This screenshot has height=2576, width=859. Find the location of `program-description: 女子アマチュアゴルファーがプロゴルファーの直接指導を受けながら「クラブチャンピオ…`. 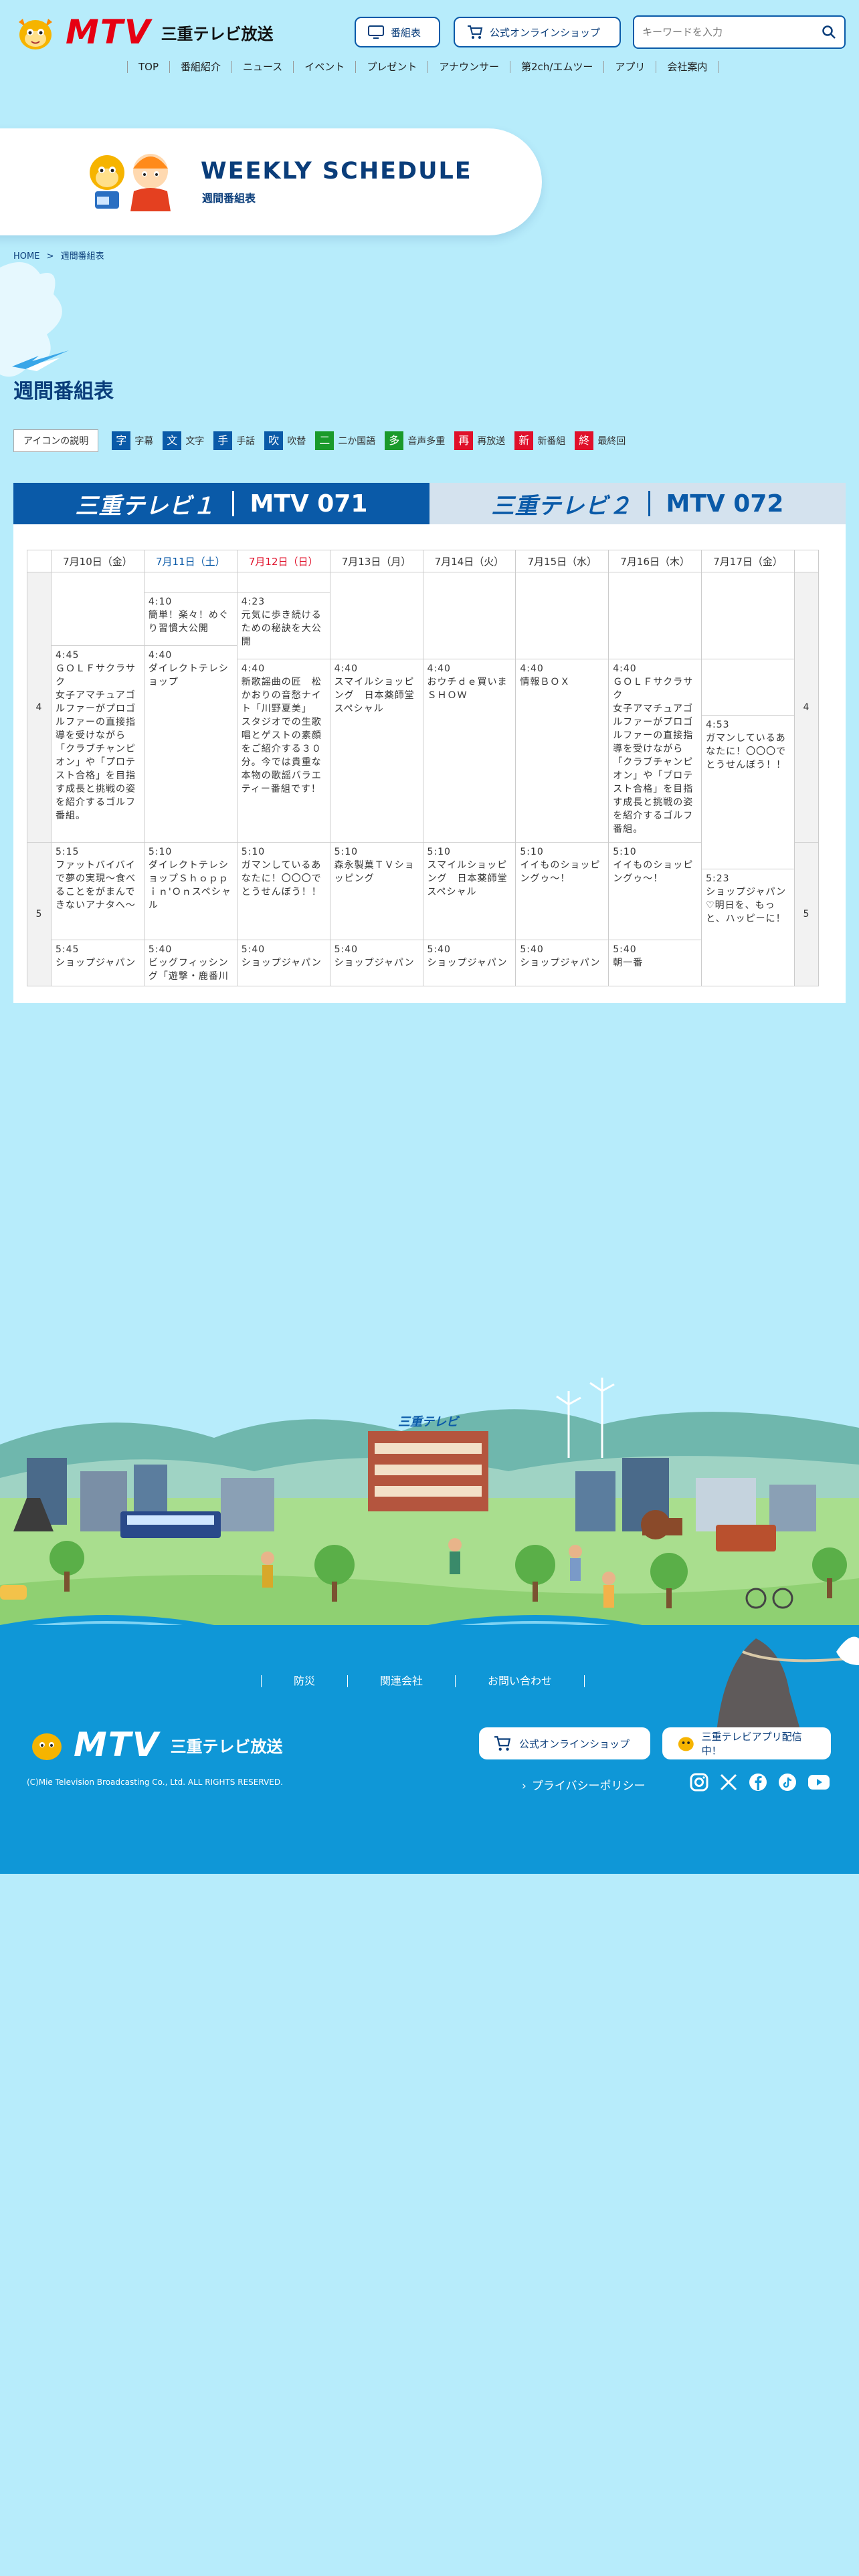

program-description: 女子アマチュアゴルファーがプロゴルファーの直接指導を受けながら「クラブチャンピオ… is located at coordinates (96, 755).